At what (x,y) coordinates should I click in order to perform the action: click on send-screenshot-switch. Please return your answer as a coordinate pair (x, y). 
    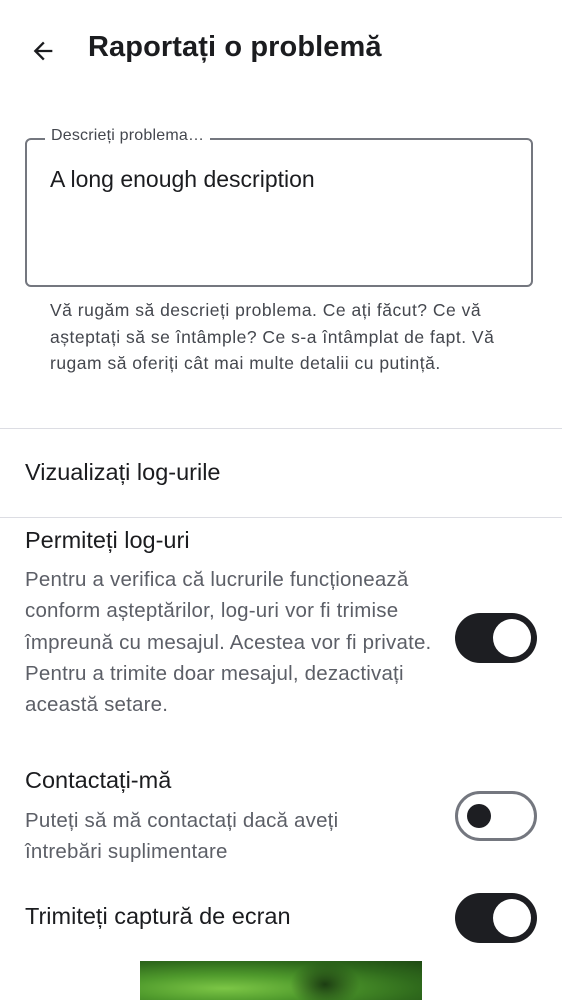
    Looking at the image, I should click on (496, 918).